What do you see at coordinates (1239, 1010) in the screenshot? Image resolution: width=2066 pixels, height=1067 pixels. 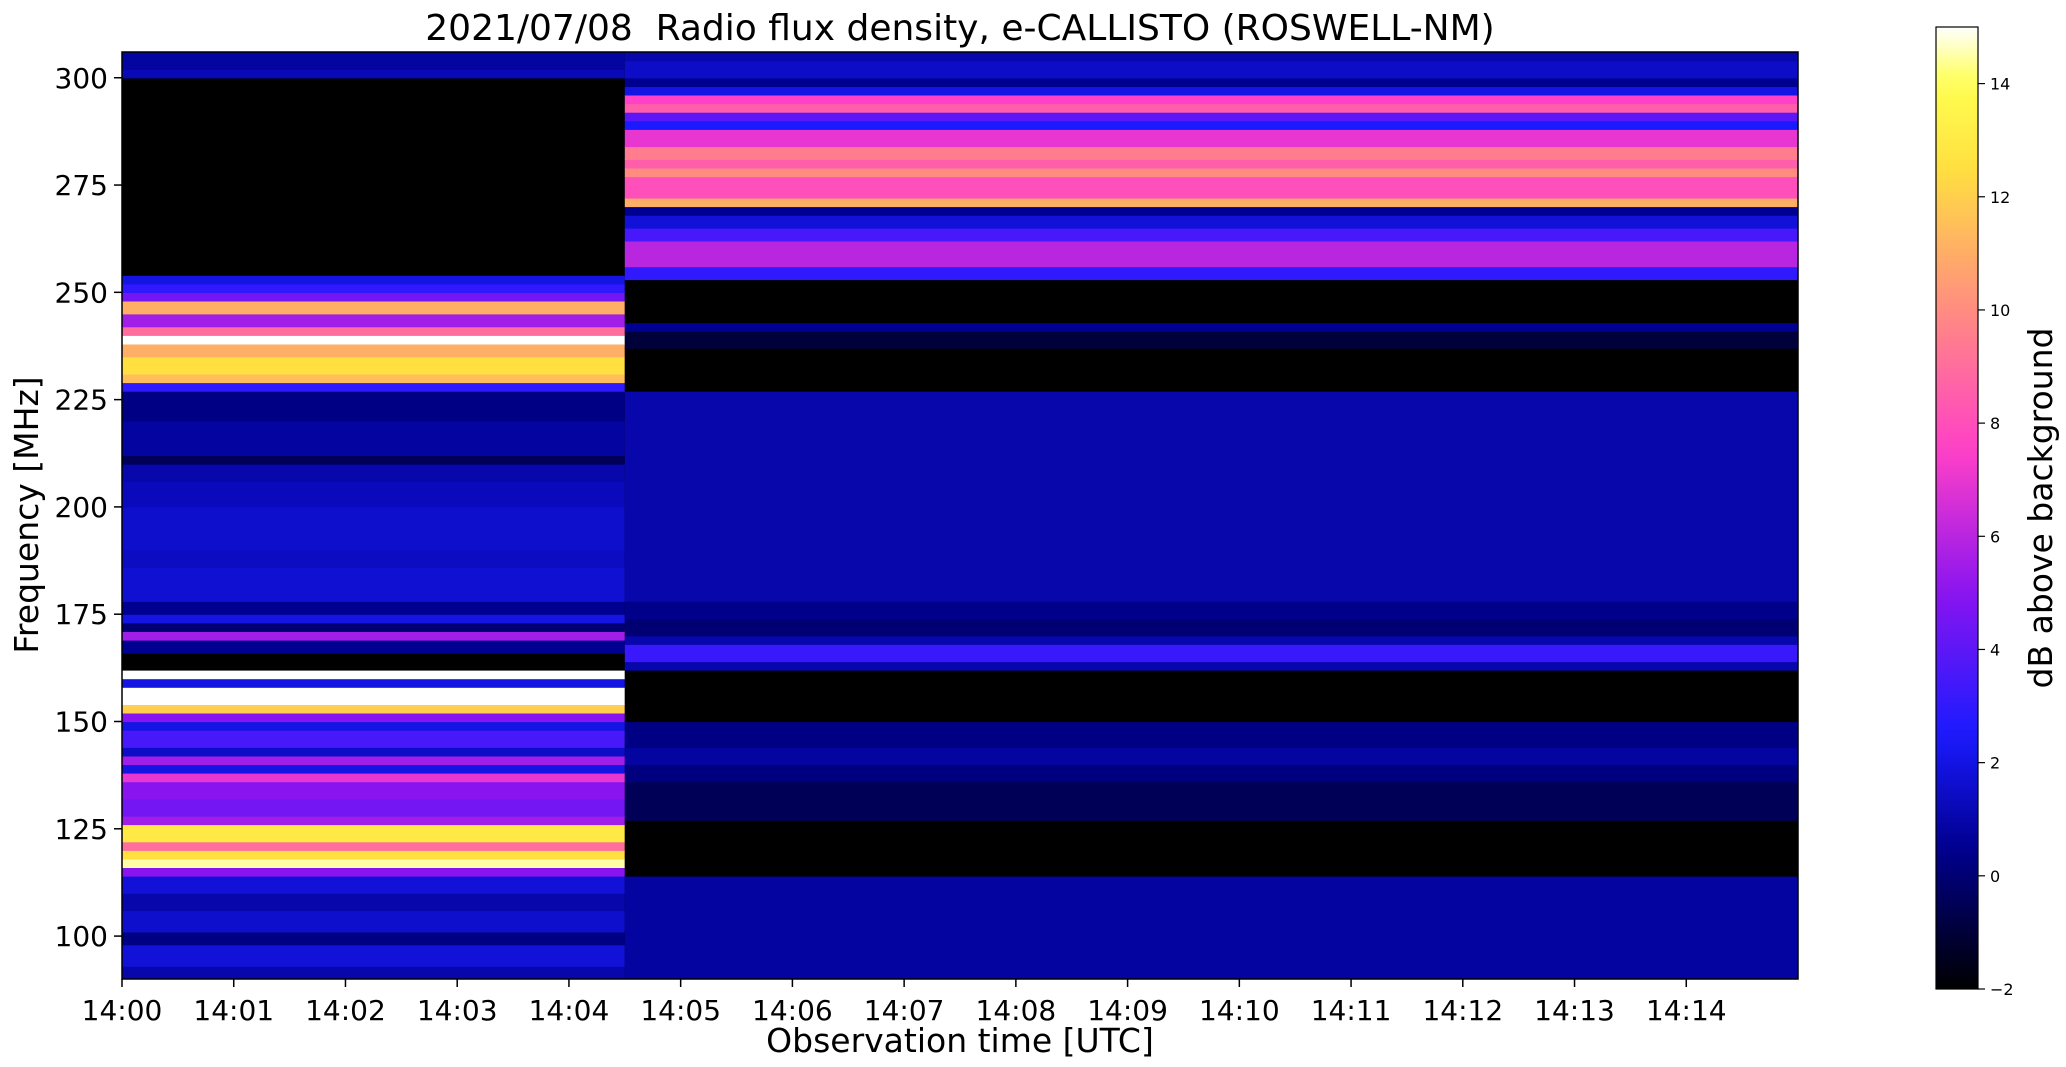 I see `x-tick-label: 14:10` at bounding box center [1239, 1010].